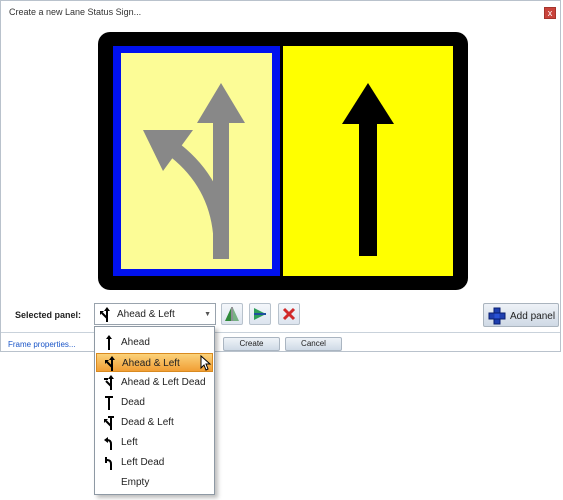 The width and height of the screenshot is (563, 500). Describe the element at coordinates (109, 382) in the screenshot. I see `ahead-and-left-dead-icon` at that location.